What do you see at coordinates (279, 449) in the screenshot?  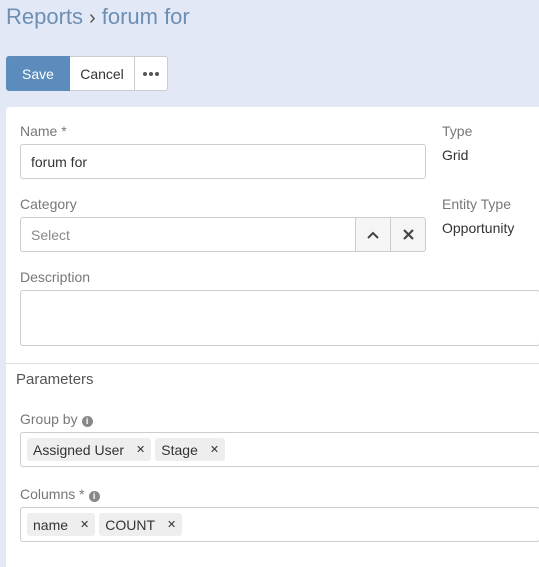 I see `group-by-field: Assigned User ✕ Stage ✕` at bounding box center [279, 449].